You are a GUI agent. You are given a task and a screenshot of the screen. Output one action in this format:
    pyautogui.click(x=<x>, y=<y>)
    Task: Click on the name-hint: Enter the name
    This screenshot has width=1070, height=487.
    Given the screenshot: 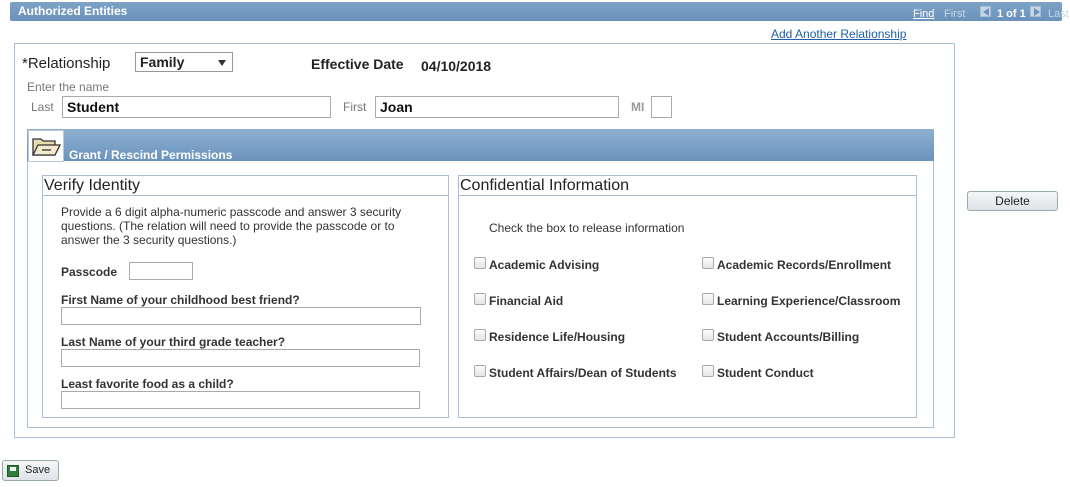 What is the action you would take?
    pyautogui.click(x=68, y=87)
    